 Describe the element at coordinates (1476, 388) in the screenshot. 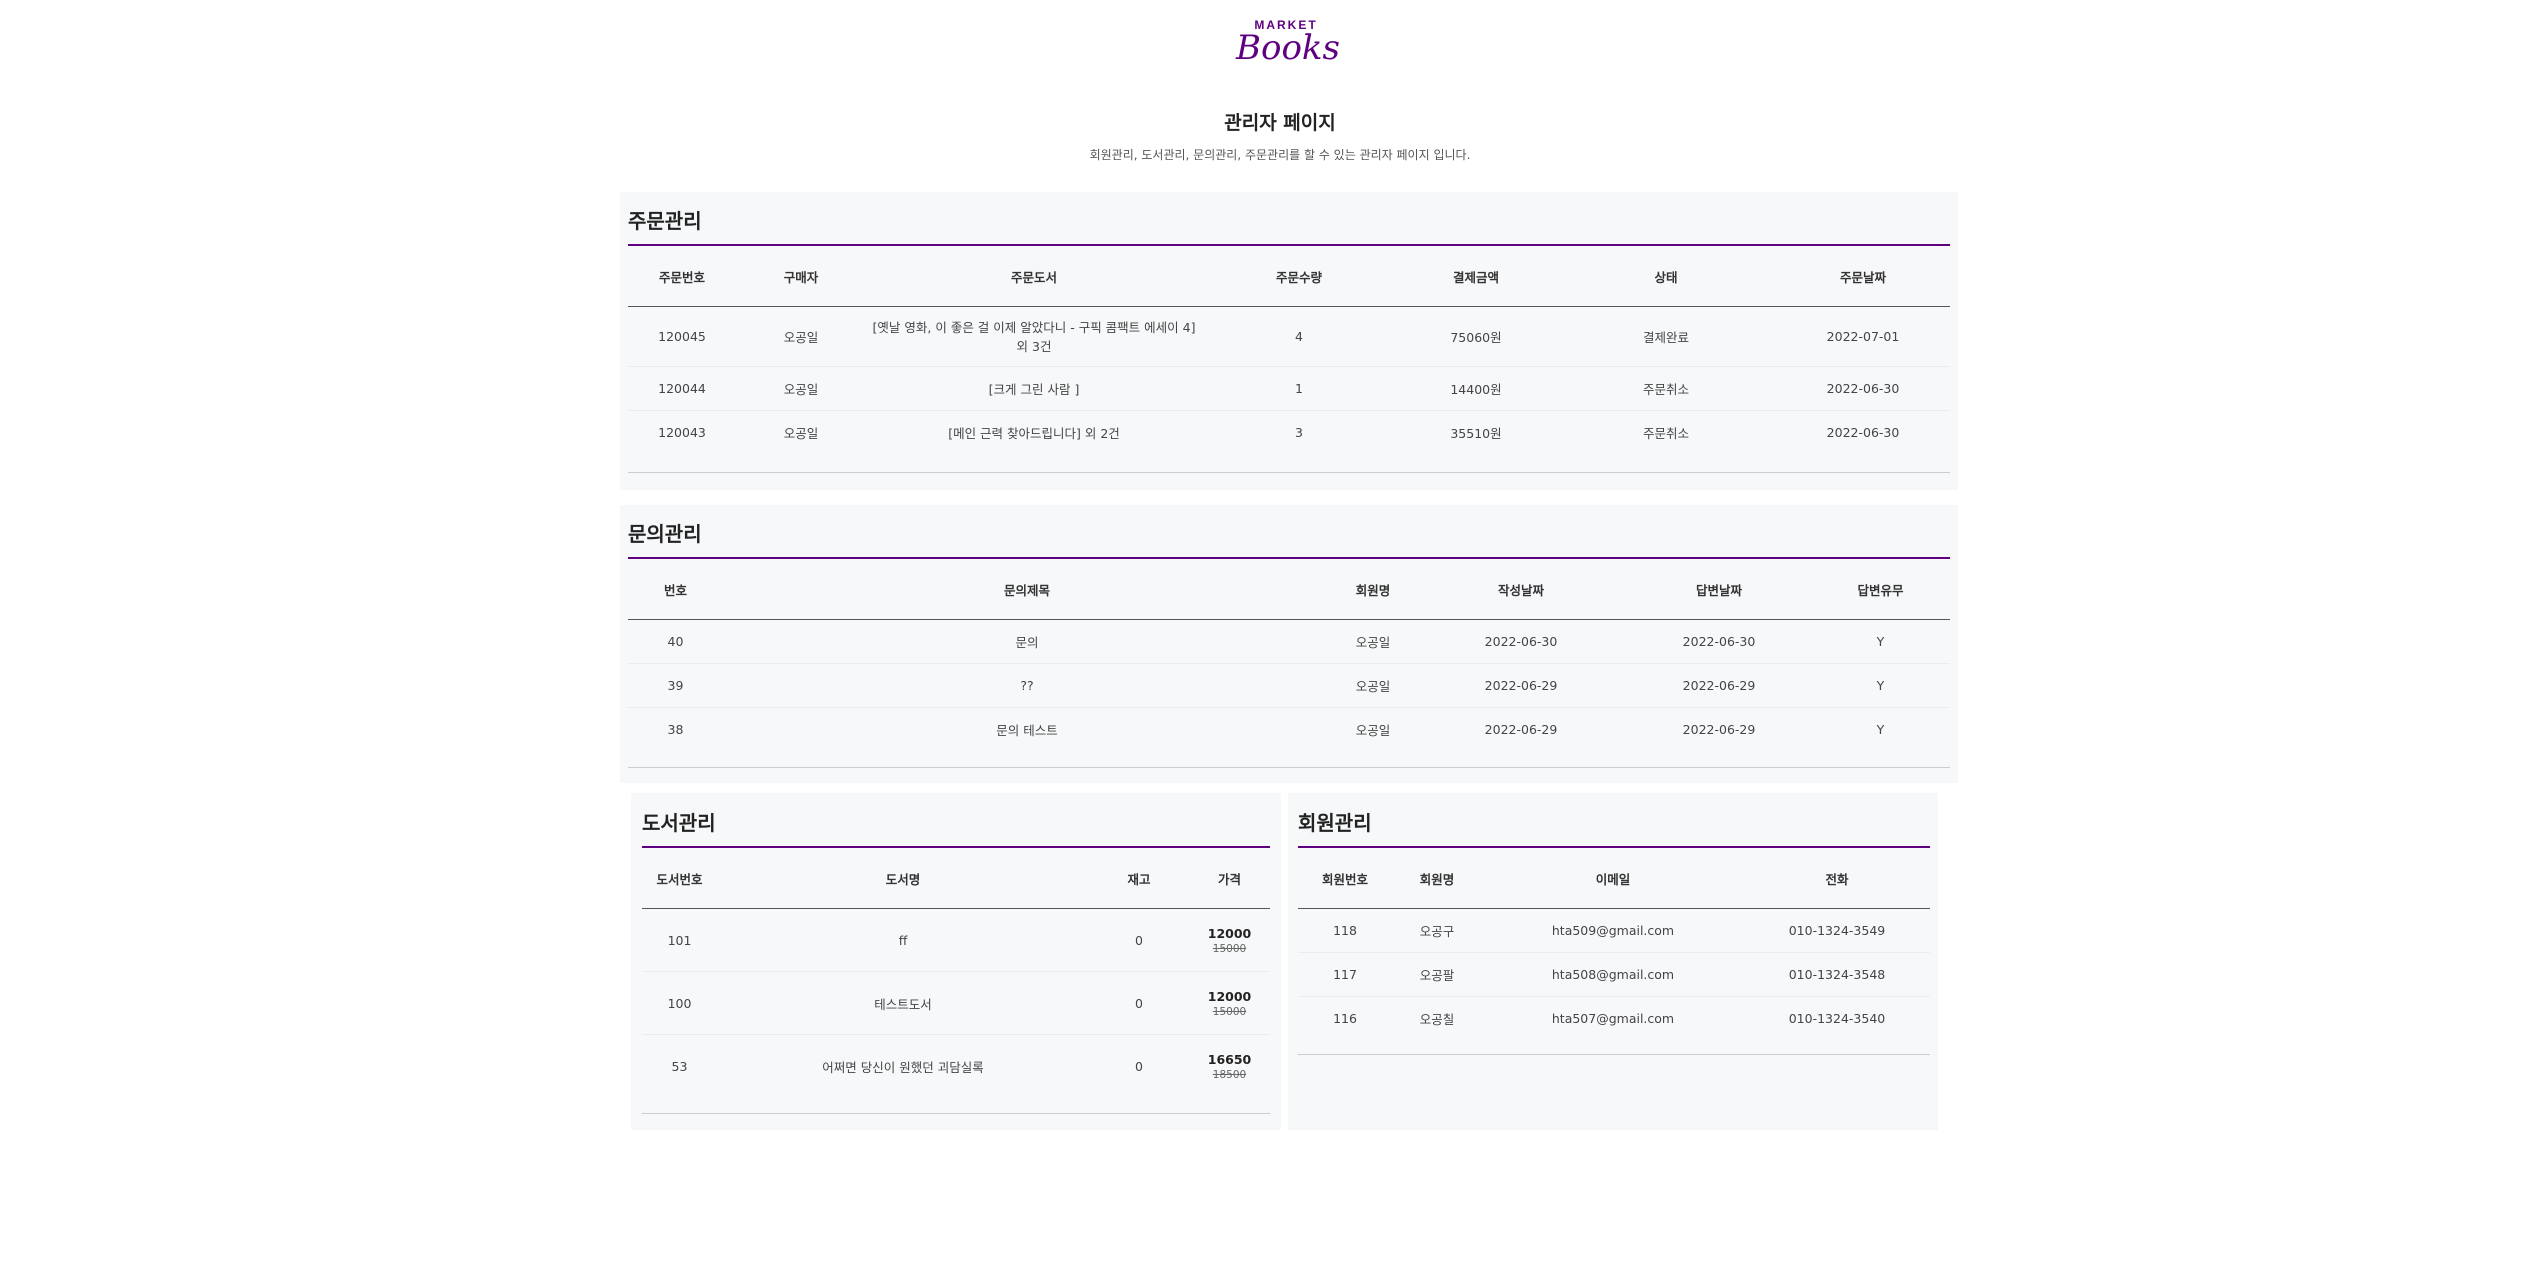

I see `payment-amount: 14400원` at that location.